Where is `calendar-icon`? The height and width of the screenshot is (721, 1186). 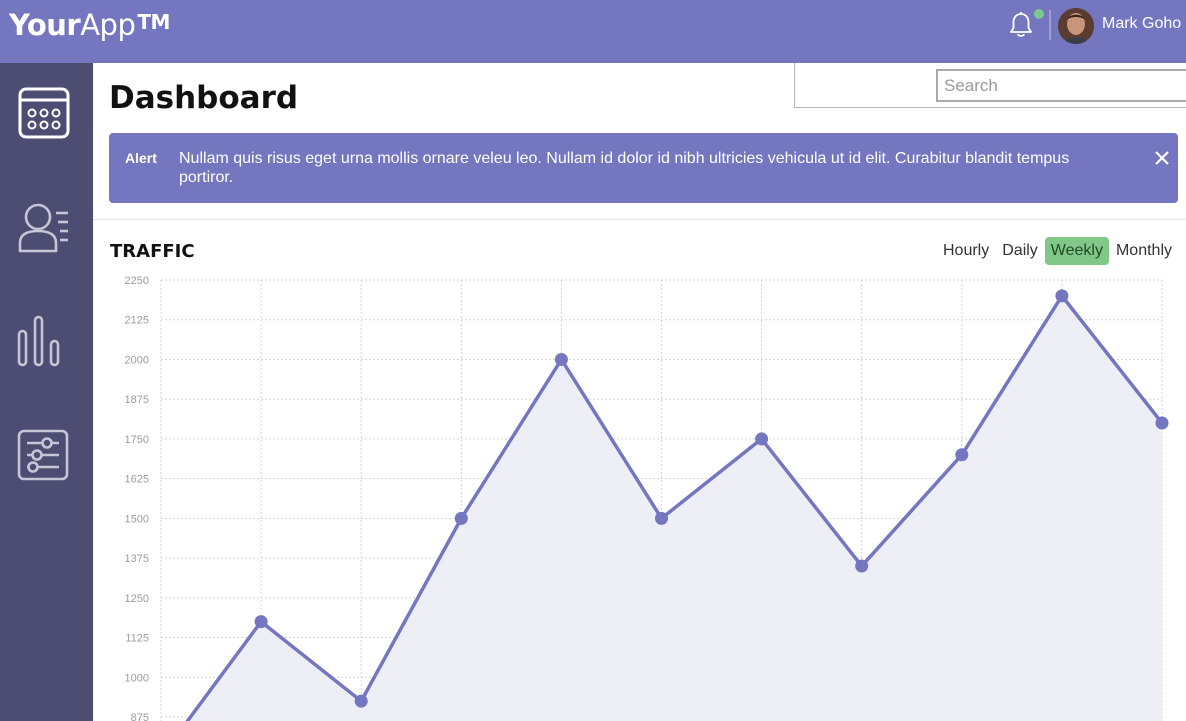 calendar-icon is located at coordinates (44, 113).